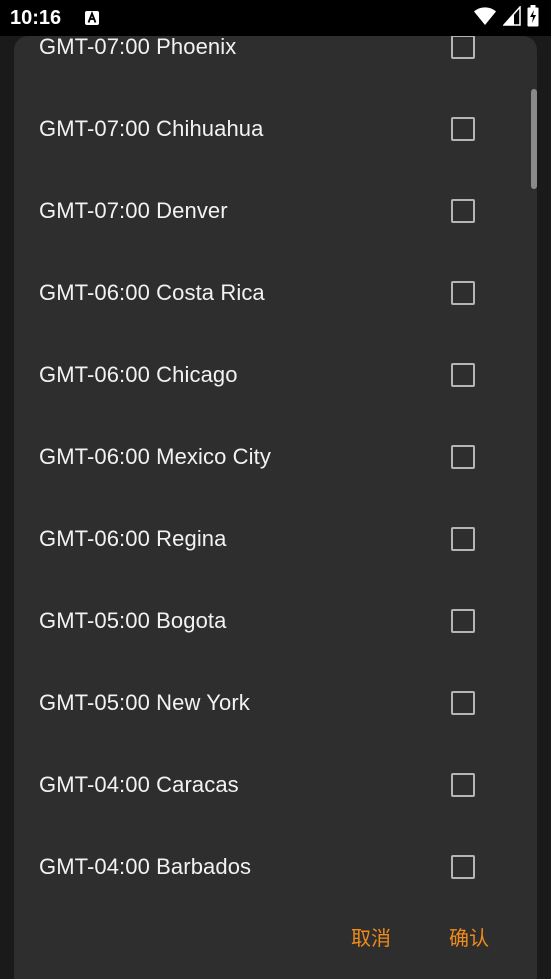 The width and height of the screenshot is (551, 979). I want to click on timezone-label: GMT-07:00 Phoenix, so click(138, 47).